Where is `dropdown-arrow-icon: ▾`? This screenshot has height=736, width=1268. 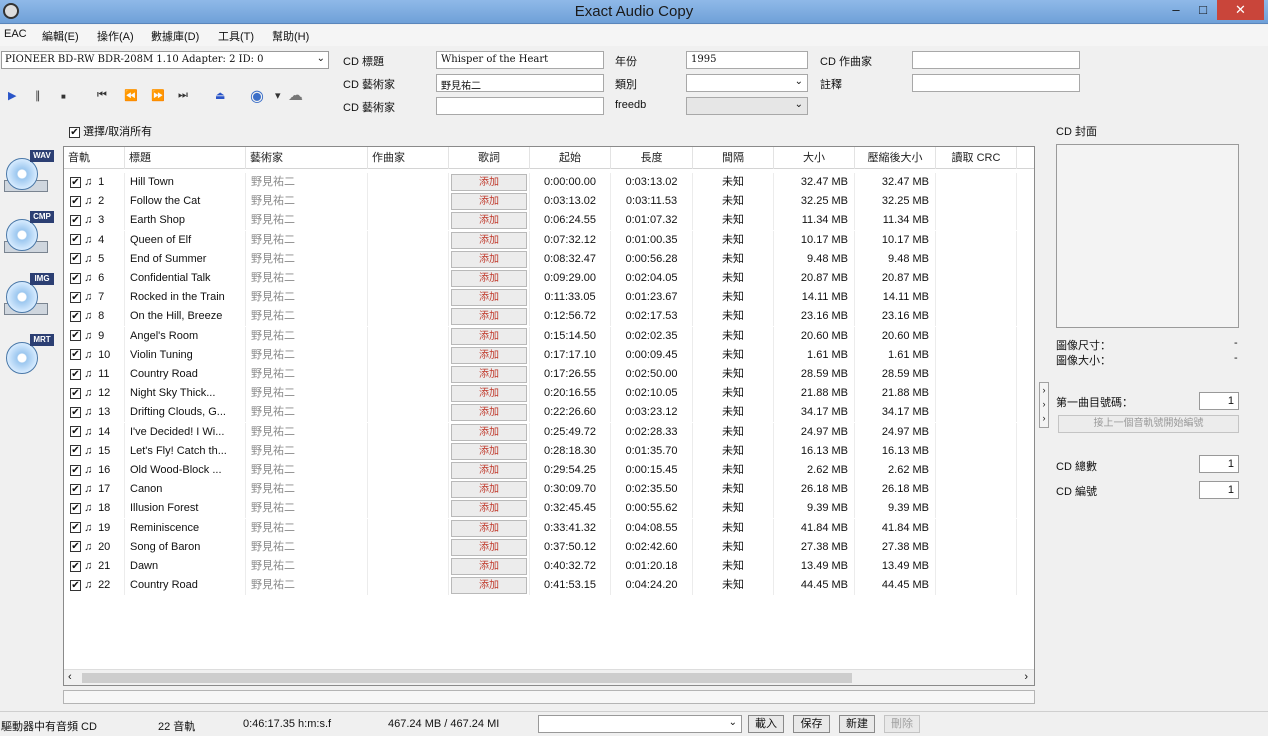 dropdown-arrow-icon: ▾ is located at coordinates (278, 95).